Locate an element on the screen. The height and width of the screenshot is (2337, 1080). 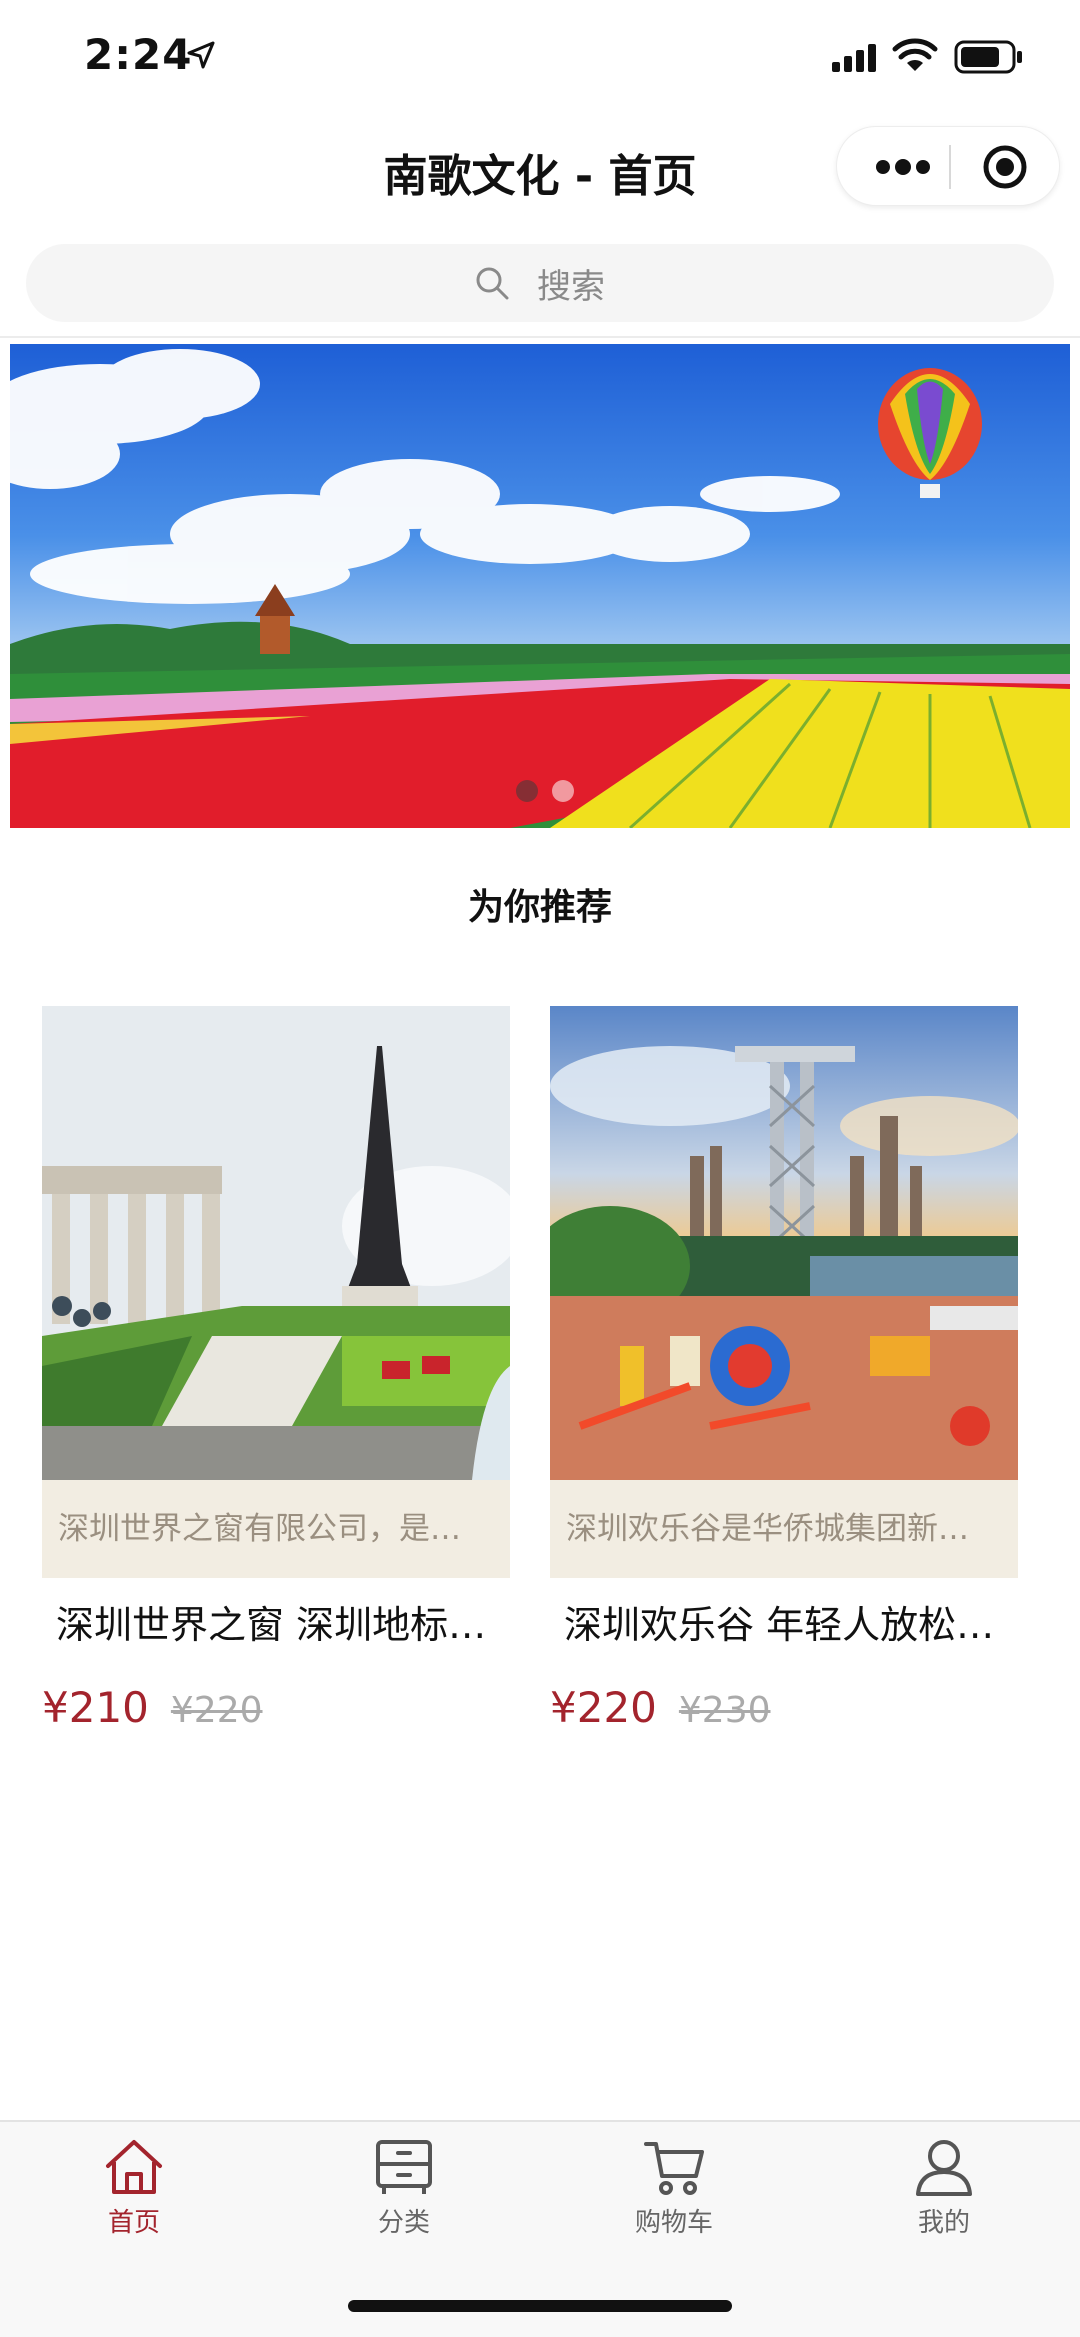
price-row: ¥220 ¥230 is located at coordinates (784, 1707).